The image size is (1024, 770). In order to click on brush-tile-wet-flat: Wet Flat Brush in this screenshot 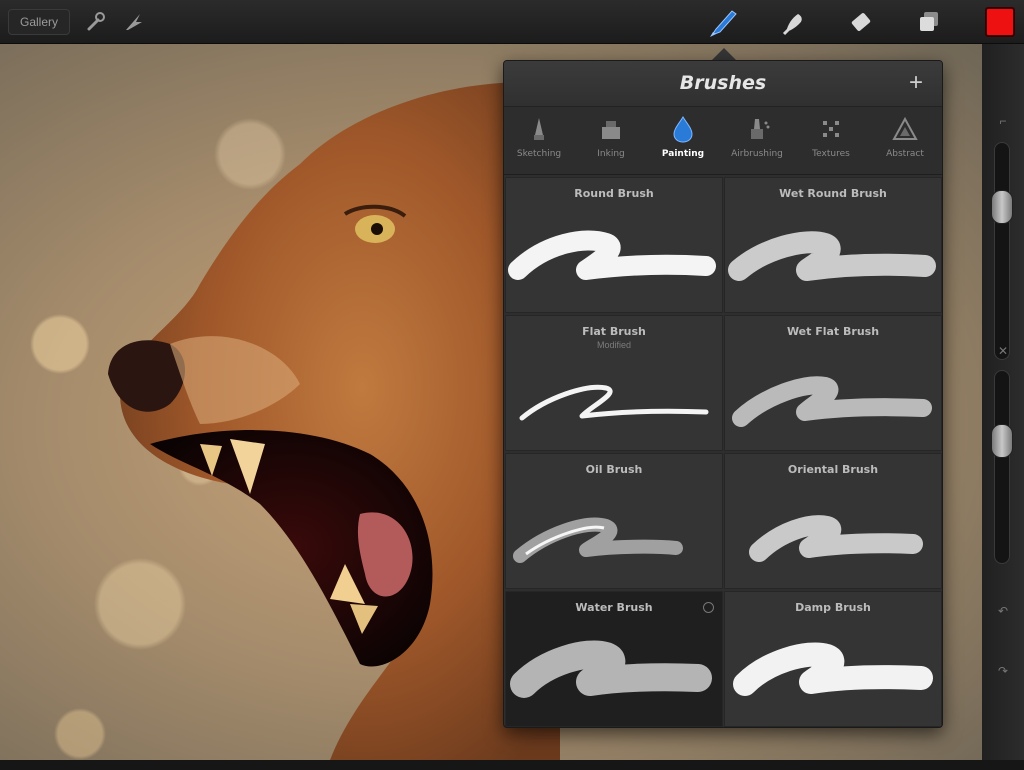, I will do `click(833, 383)`.